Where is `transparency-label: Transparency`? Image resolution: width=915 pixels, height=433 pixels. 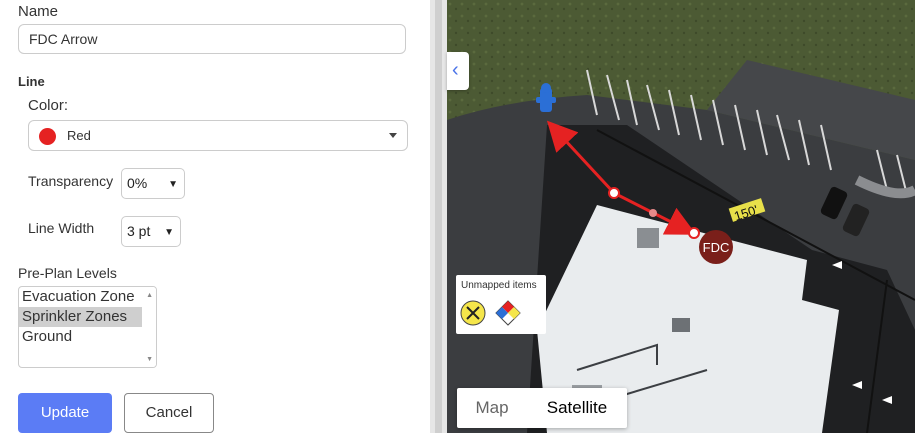
transparency-label: Transparency is located at coordinates (71, 181).